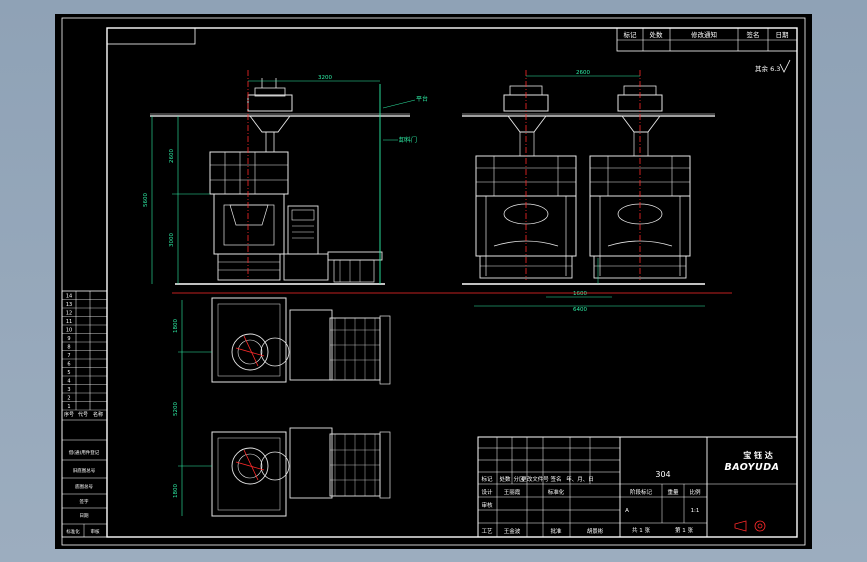  I want to click on rev-header-sign: 签名, so click(753, 34).